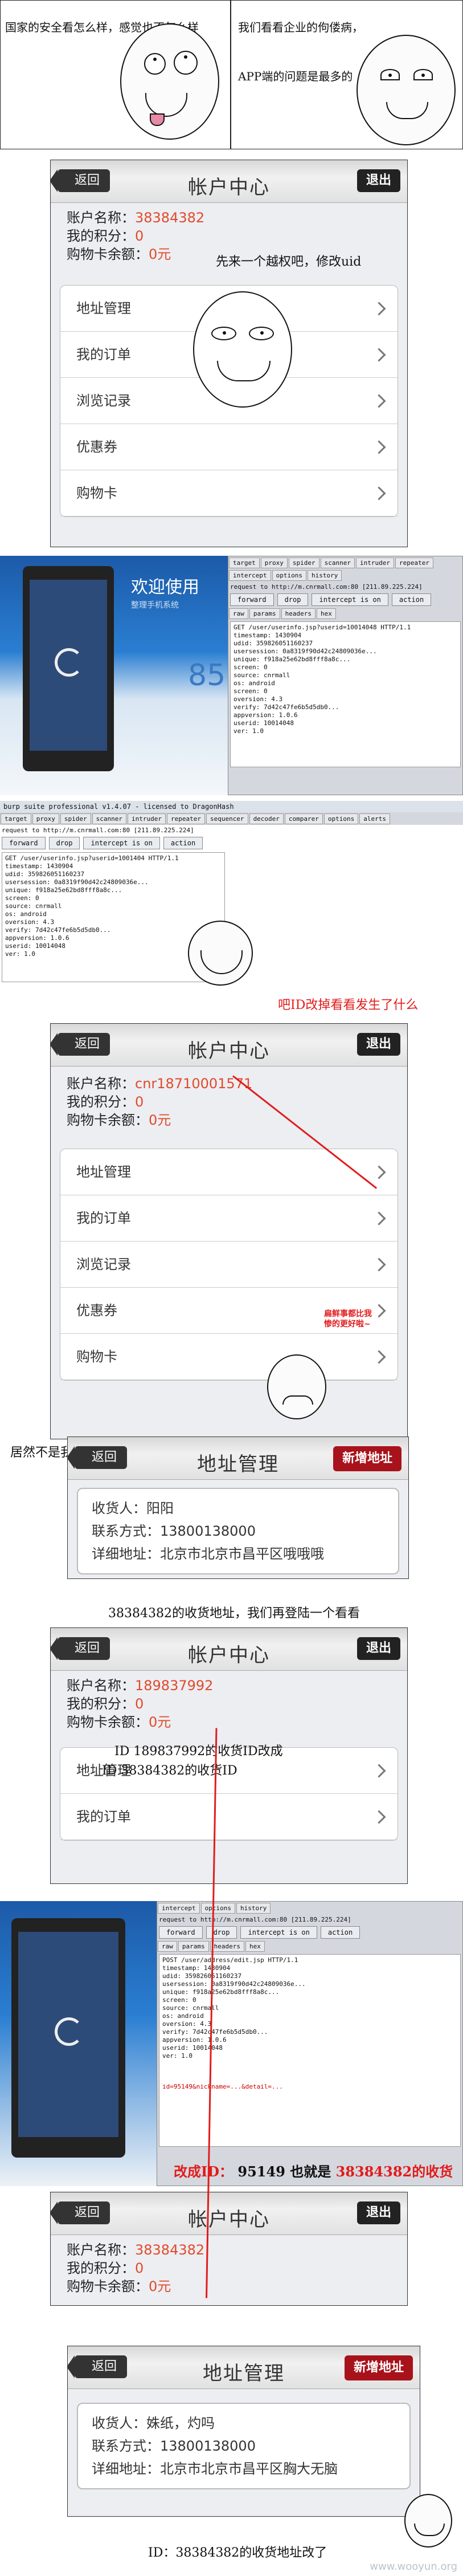 The height and width of the screenshot is (2576, 463). What do you see at coordinates (414, 562) in the screenshot?
I see `tab-repeater: repeater` at bounding box center [414, 562].